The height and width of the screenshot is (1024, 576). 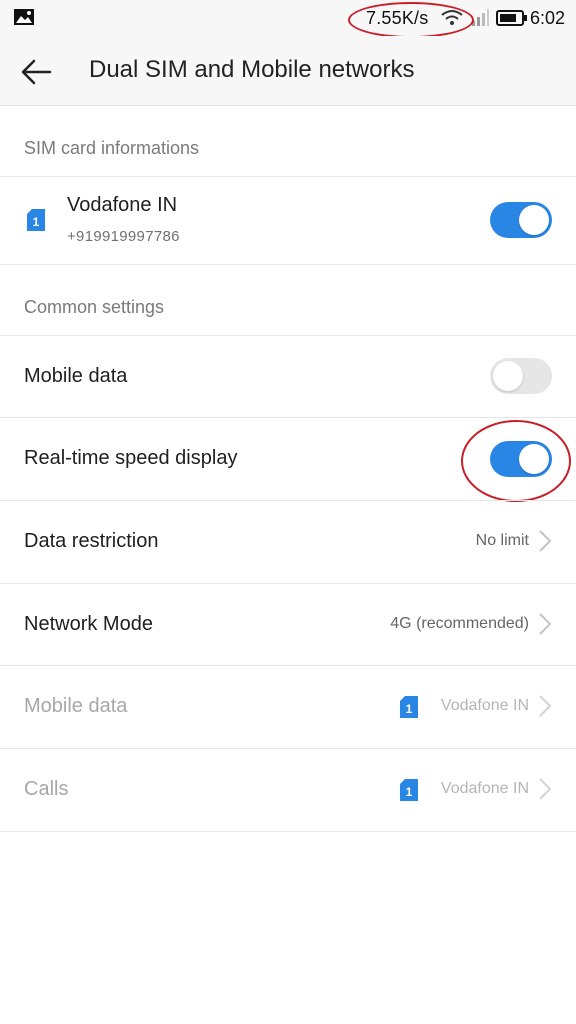 What do you see at coordinates (288, 542) in the screenshot?
I see `data-restriction-row: Data restriction No limit` at bounding box center [288, 542].